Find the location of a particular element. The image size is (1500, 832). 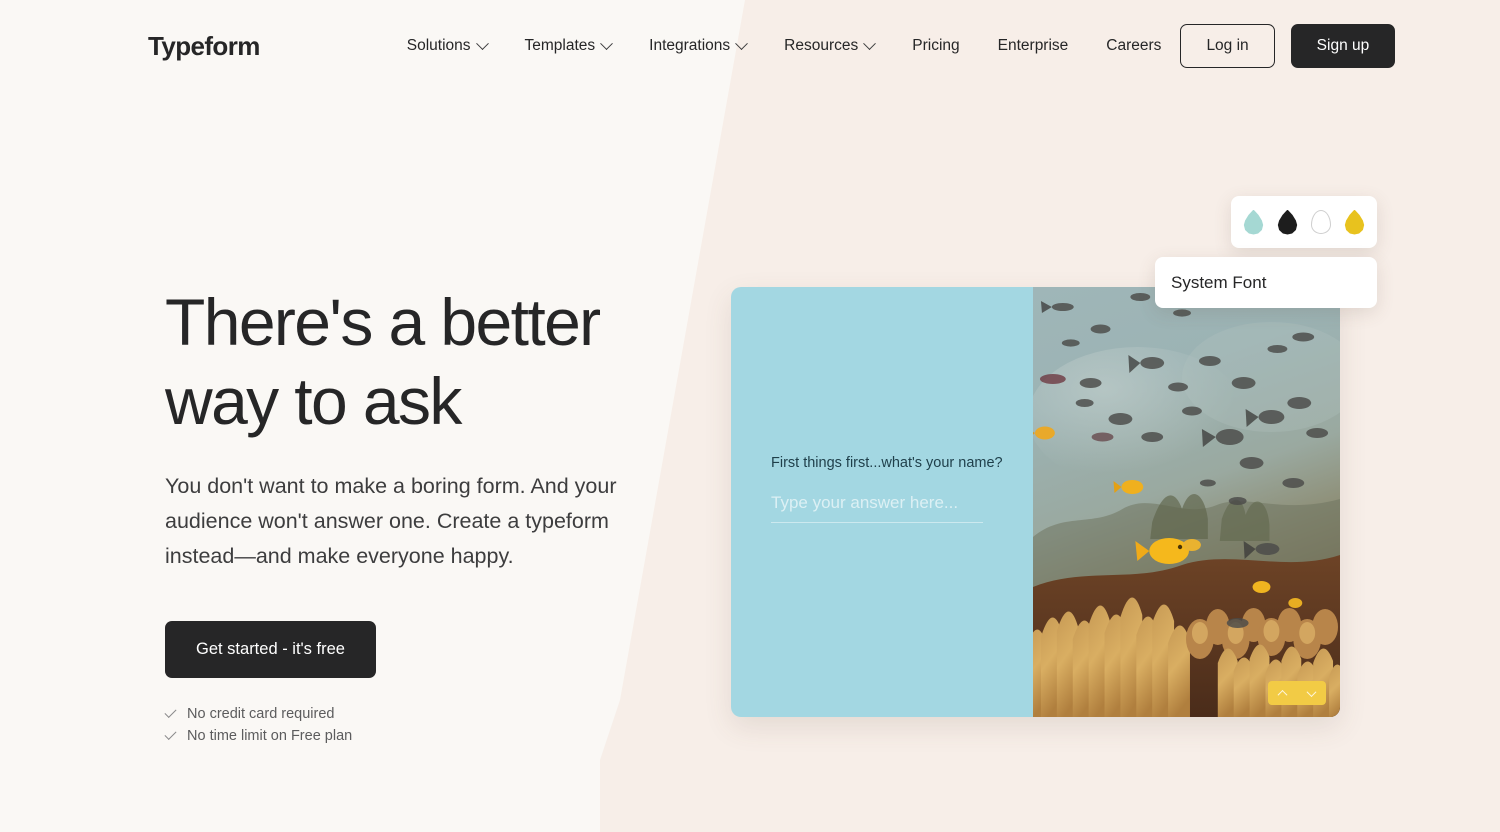

font-picker-label: System Font is located at coordinates (1219, 282).